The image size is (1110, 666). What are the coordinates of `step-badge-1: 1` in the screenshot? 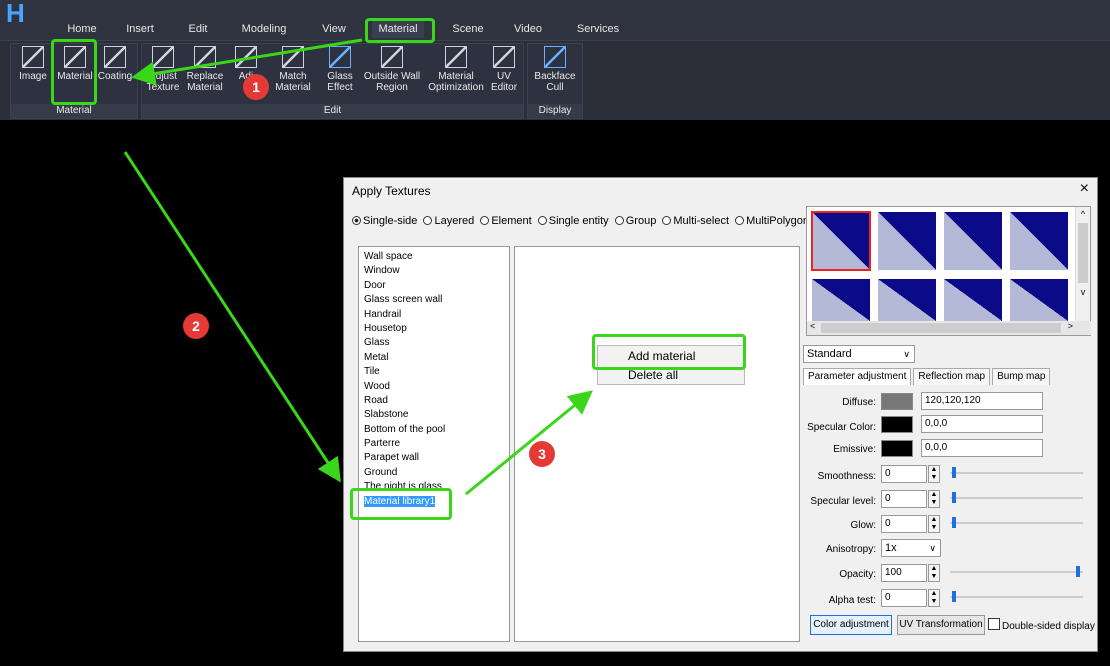 It's located at (256, 87).